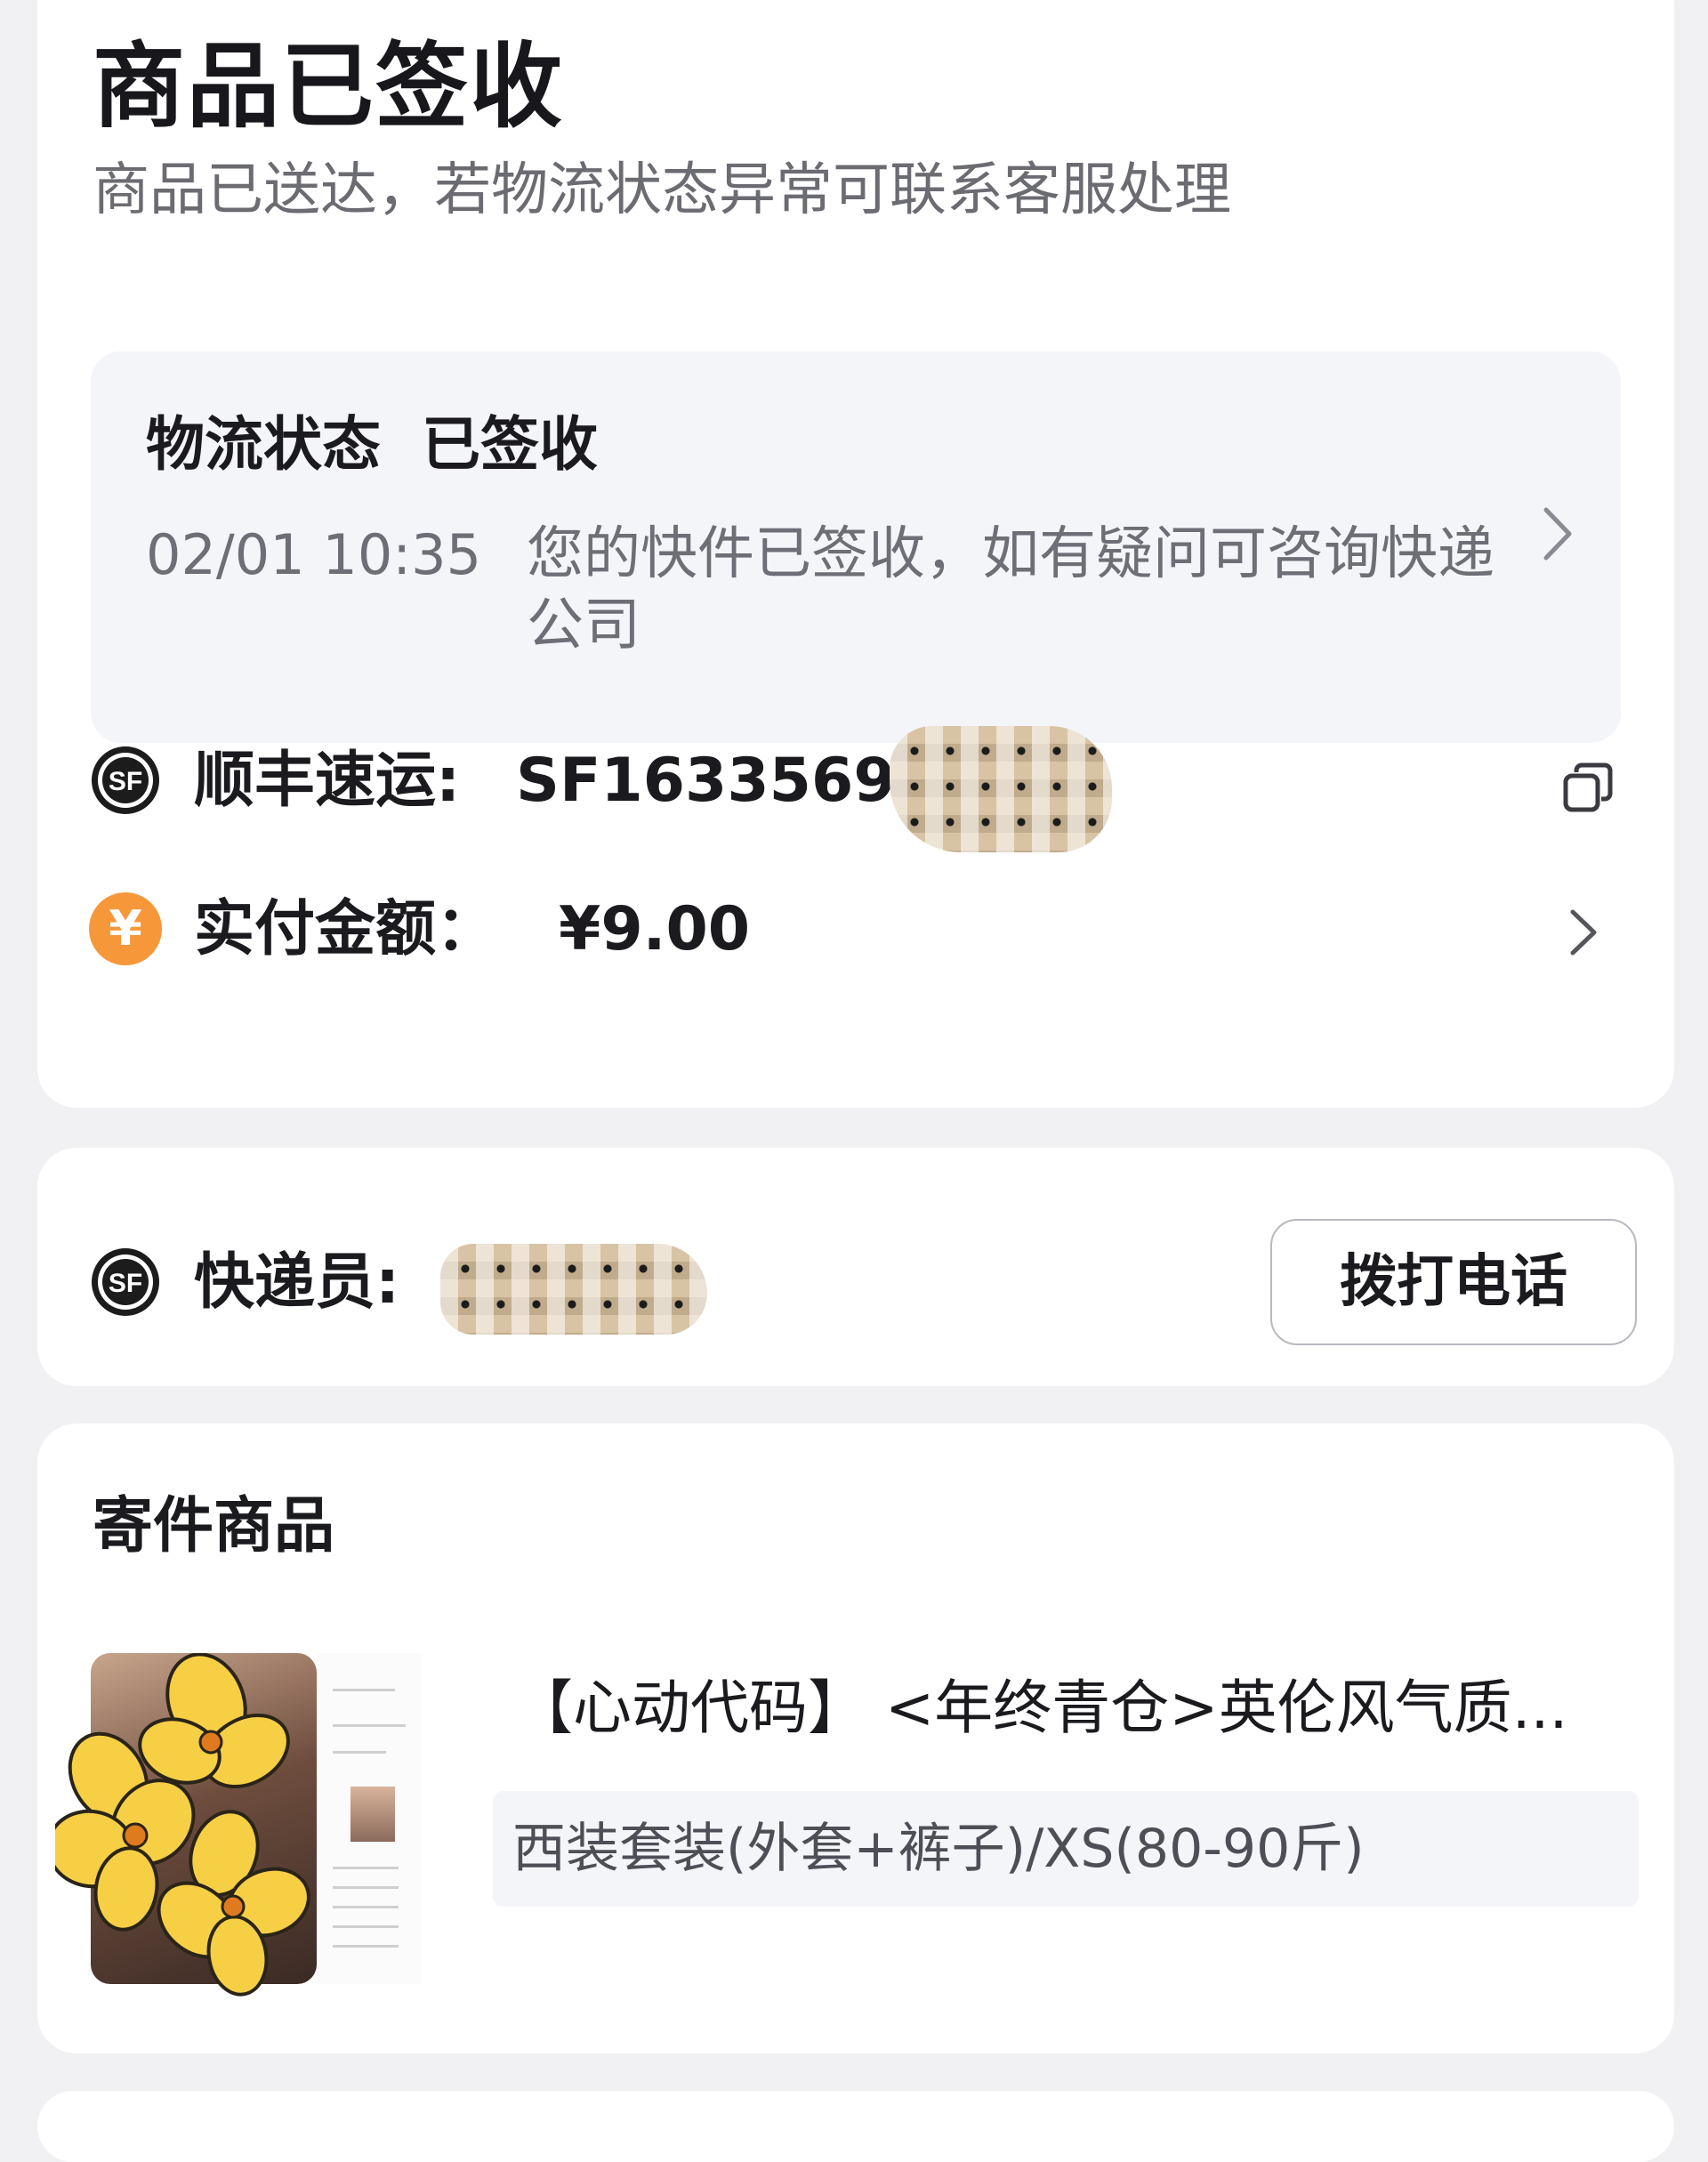 The image size is (1708, 2162). I want to click on next-card, so click(855, 2127).